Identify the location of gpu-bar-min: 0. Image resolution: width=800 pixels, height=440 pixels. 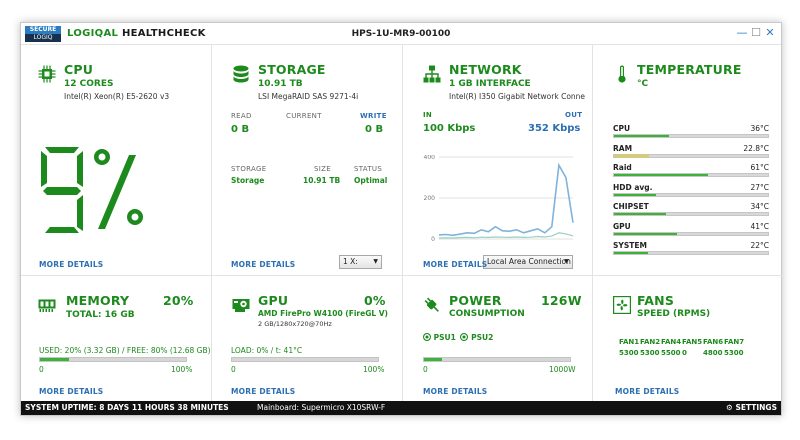
(233, 369).